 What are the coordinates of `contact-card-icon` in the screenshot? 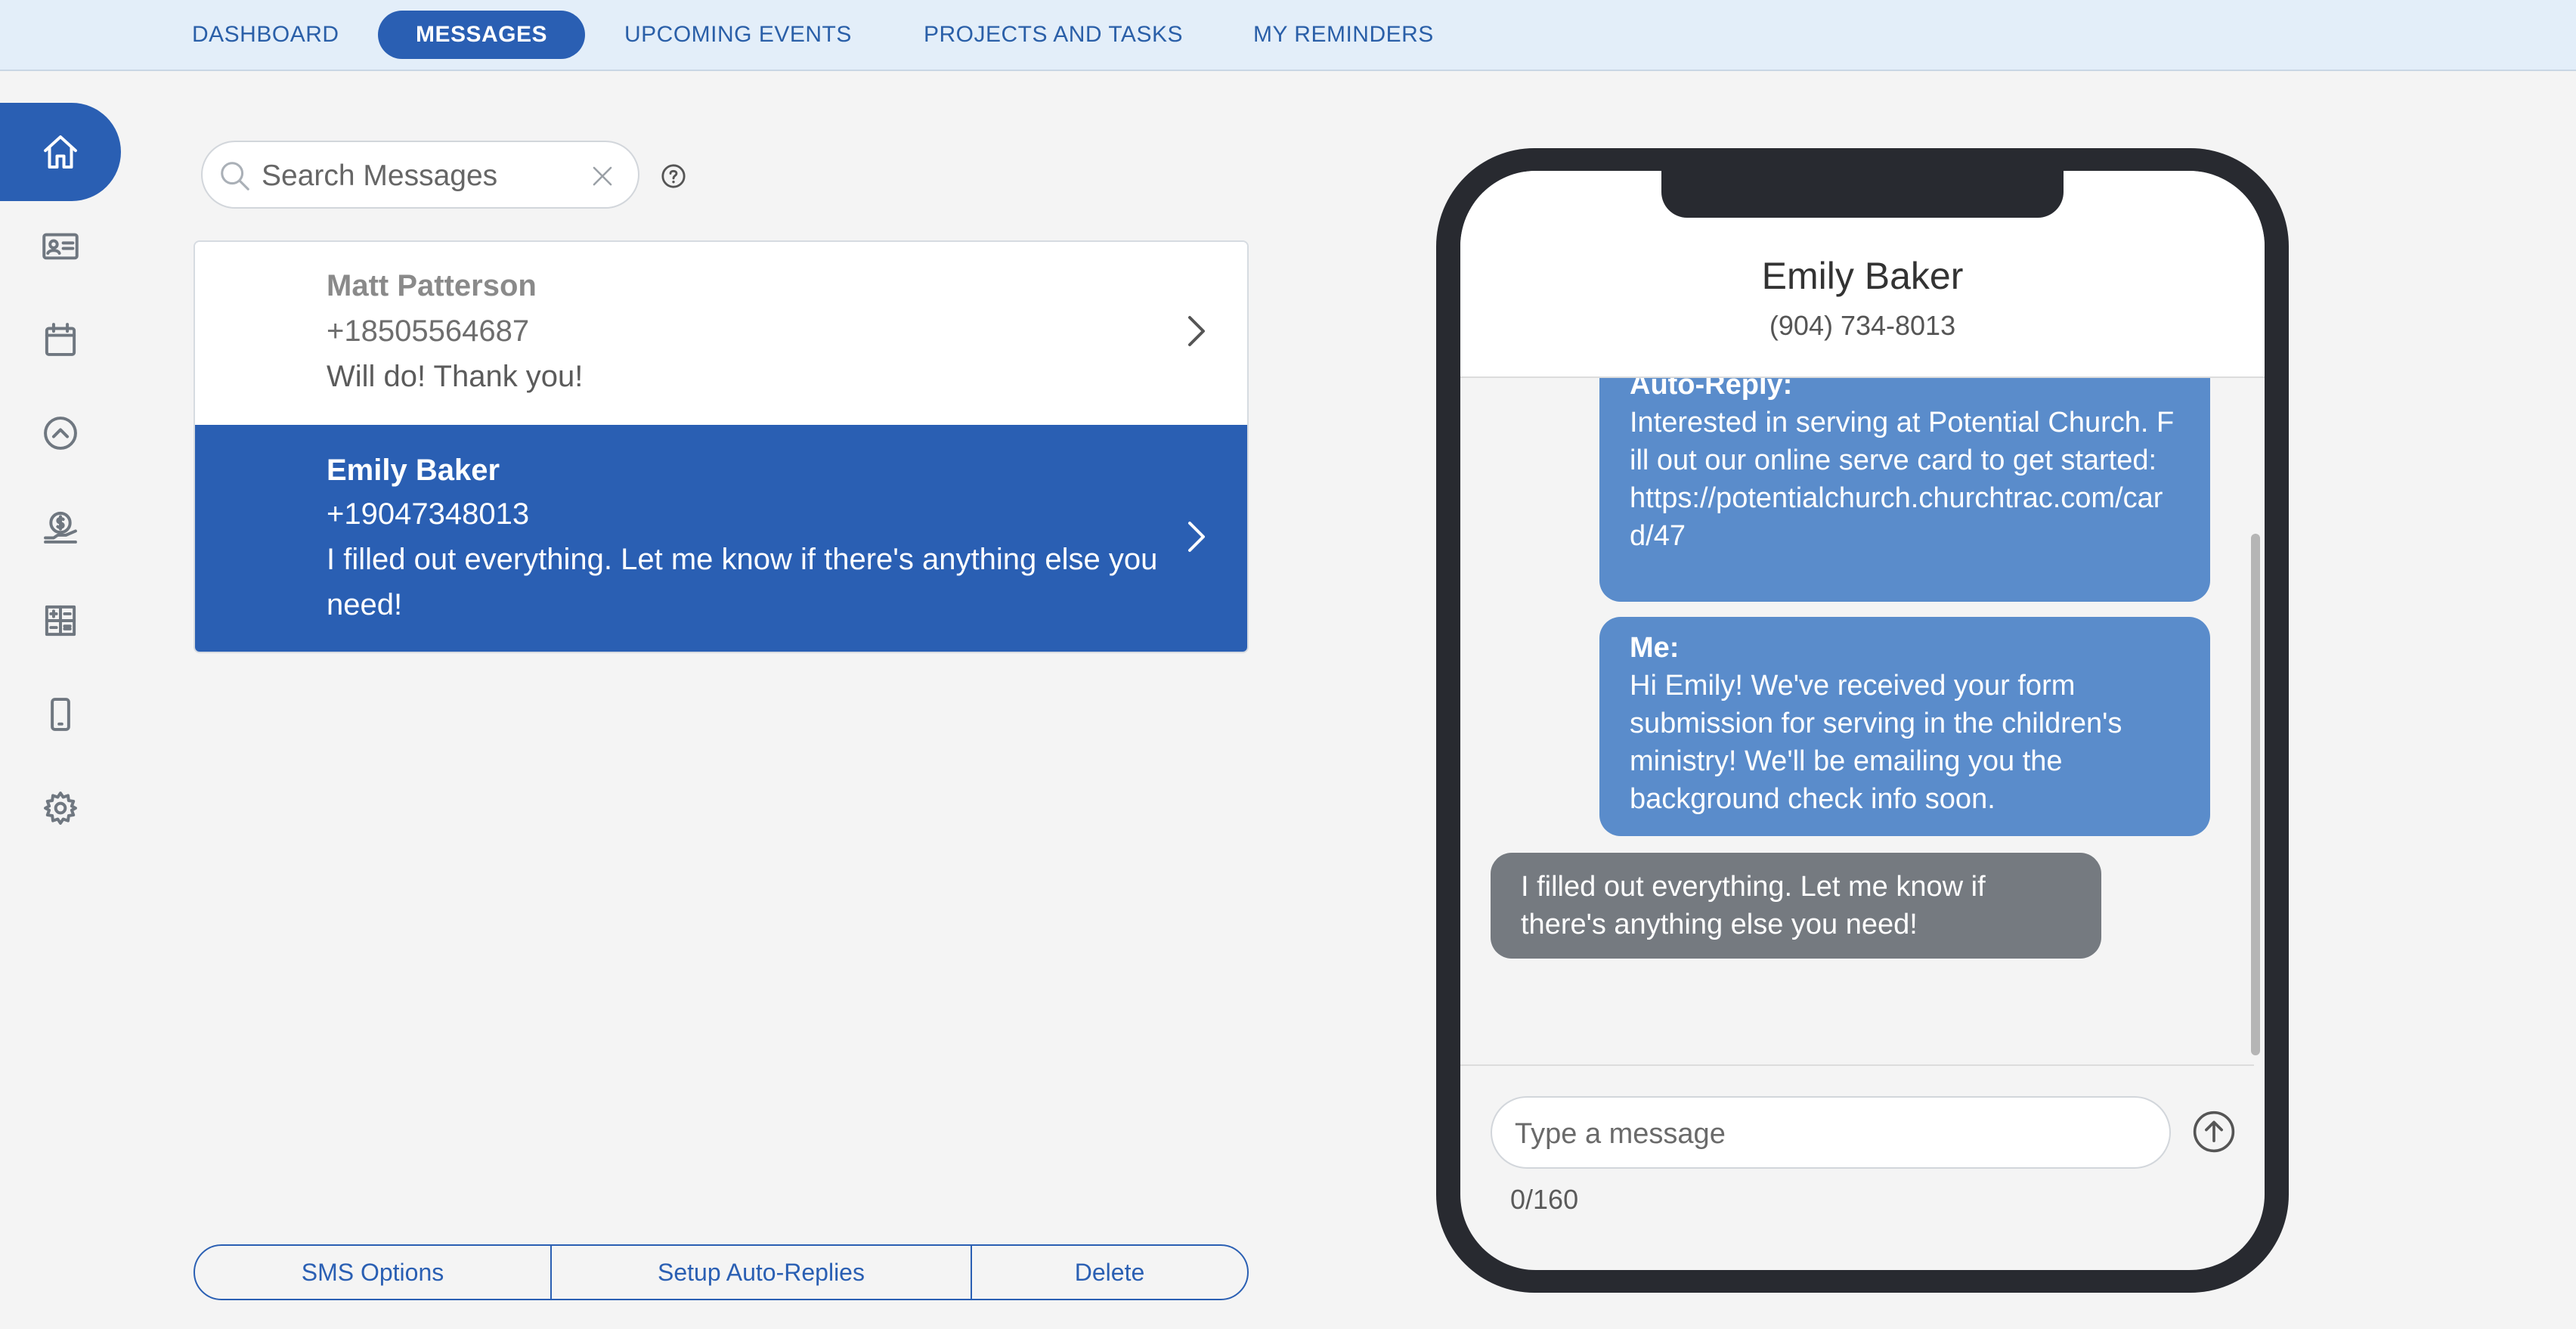 It's located at (60, 246).